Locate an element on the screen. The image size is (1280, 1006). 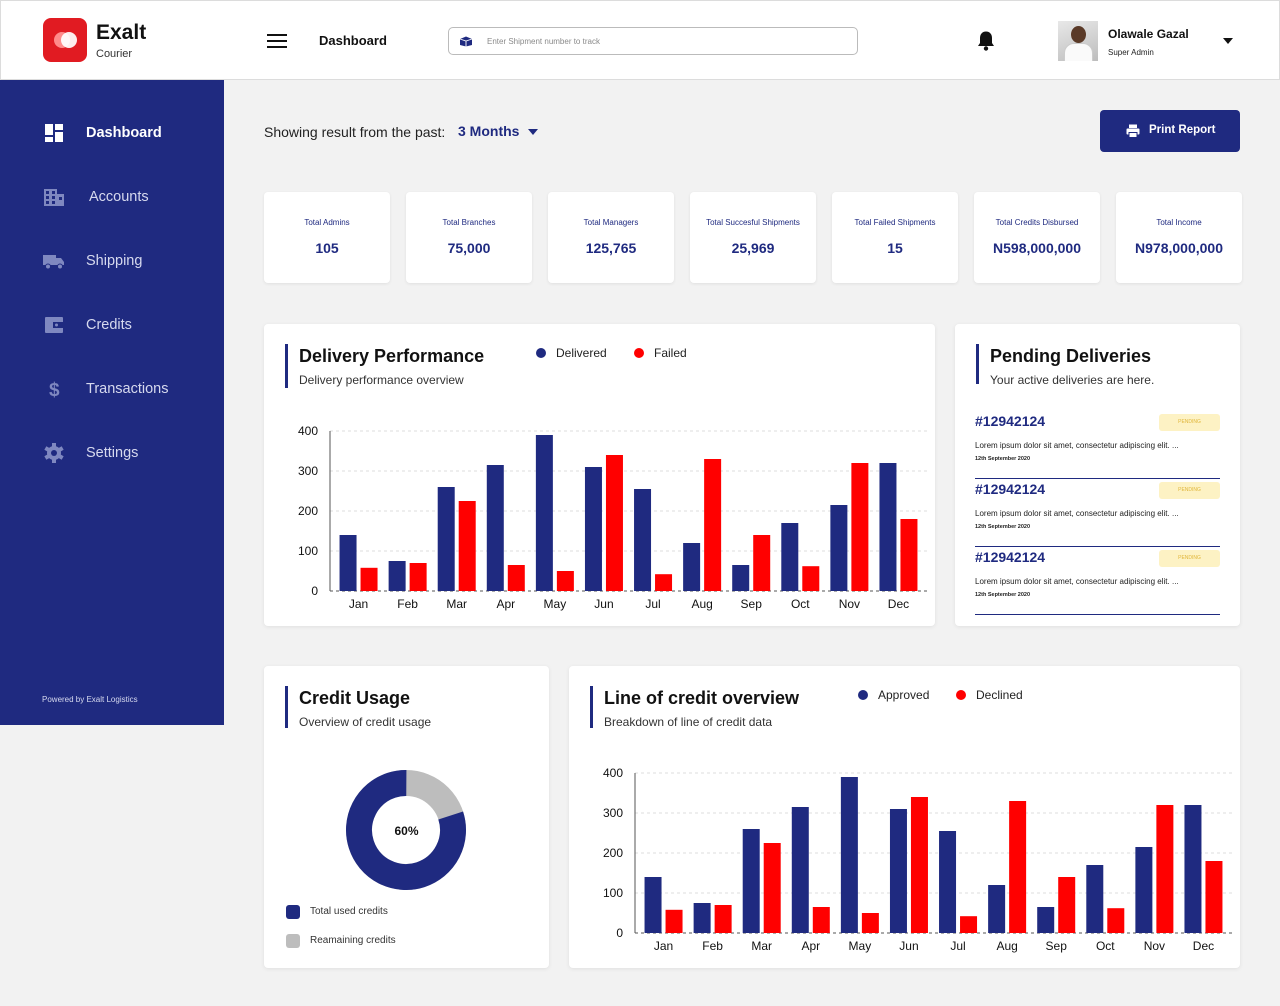
x-tick-label: Nov is located at coordinates (1154, 946).